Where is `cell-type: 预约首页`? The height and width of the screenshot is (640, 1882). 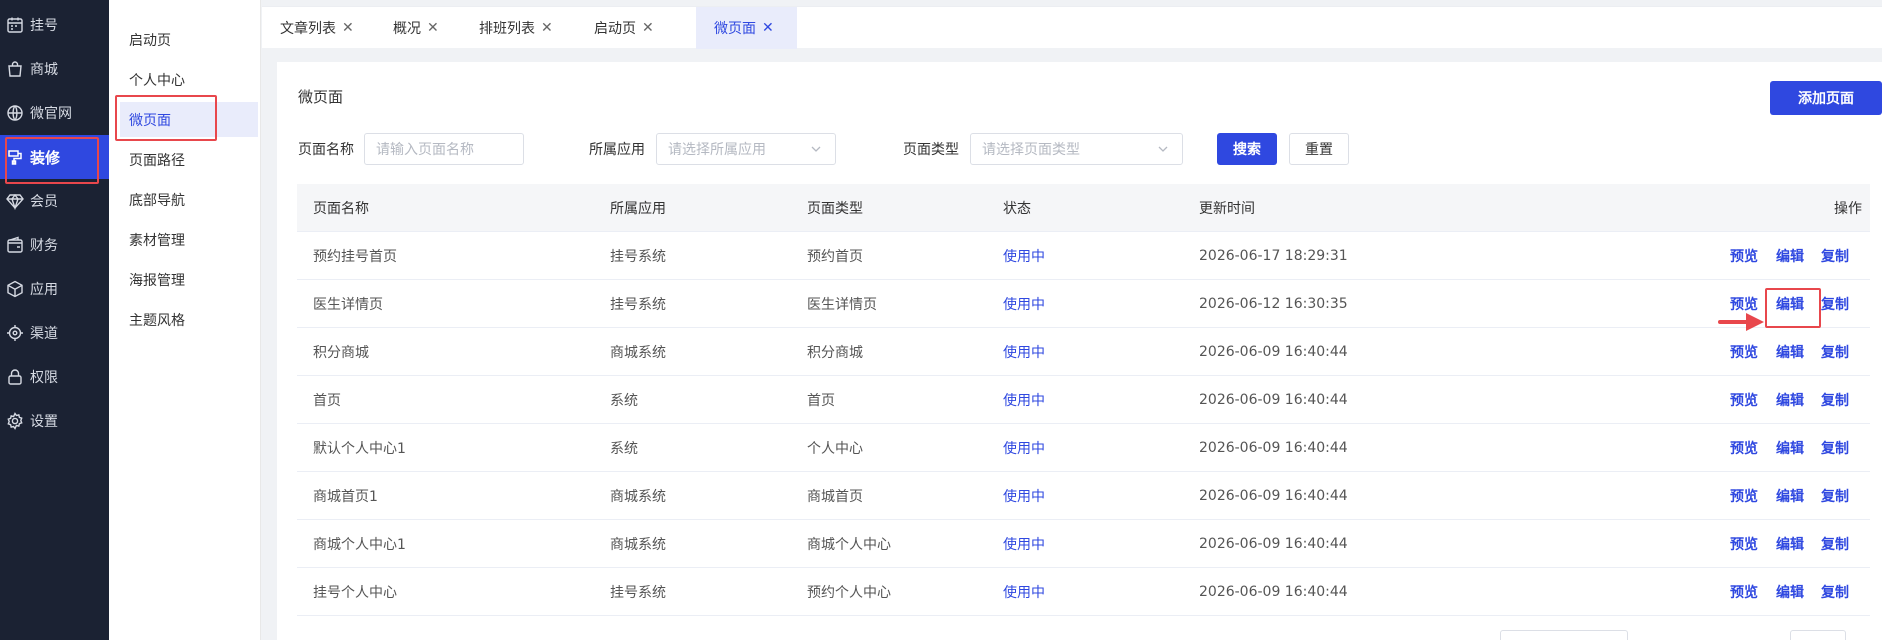 cell-type: 预约首页 is located at coordinates (835, 257).